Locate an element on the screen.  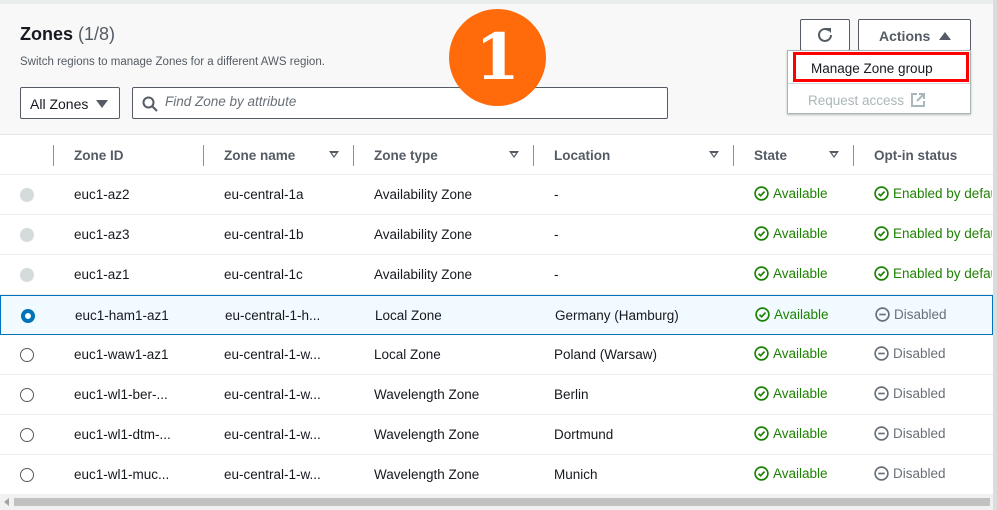
refresh-icon is located at coordinates (825, 34).